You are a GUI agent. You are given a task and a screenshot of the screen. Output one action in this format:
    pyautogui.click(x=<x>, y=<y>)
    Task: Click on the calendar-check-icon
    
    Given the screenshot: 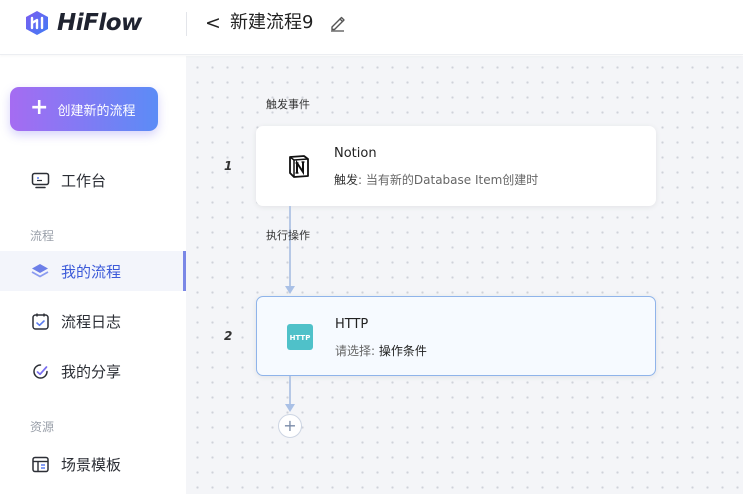 What is the action you would take?
    pyautogui.click(x=40, y=321)
    